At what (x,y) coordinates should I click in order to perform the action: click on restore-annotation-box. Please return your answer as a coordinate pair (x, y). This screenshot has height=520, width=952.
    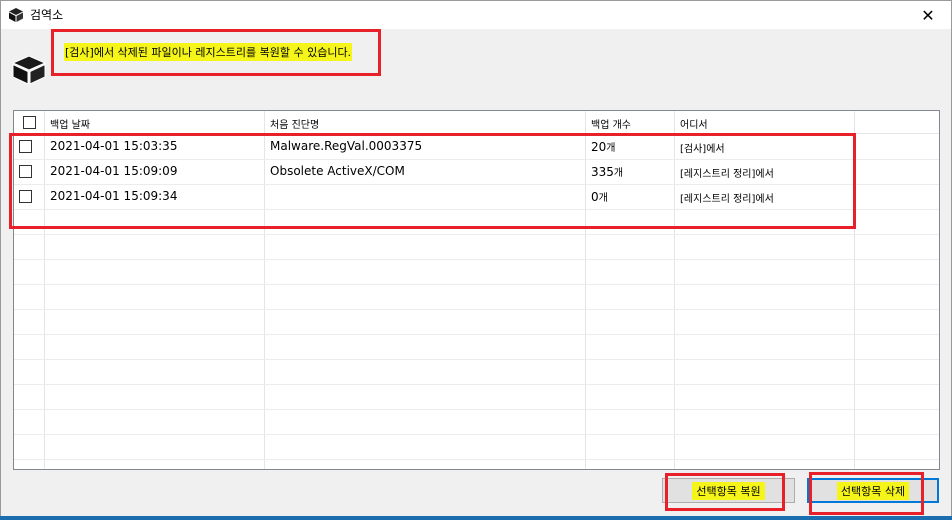
    Looking at the image, I should click on (725, 492).